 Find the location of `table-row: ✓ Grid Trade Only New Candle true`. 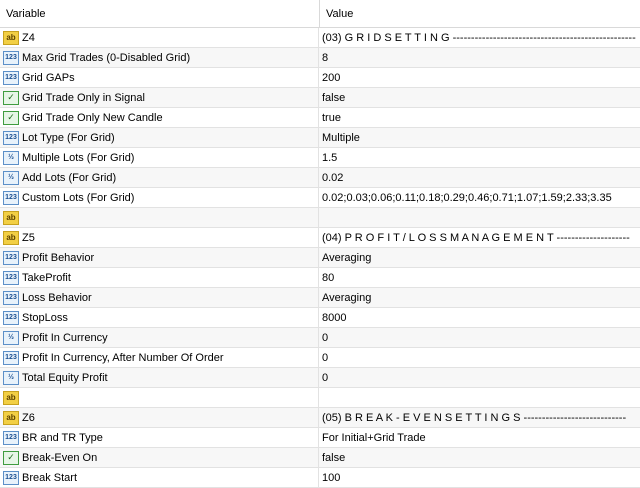

table-row: ✓ Grid Trade Only New Candle true is located at coordinates (320, 118).